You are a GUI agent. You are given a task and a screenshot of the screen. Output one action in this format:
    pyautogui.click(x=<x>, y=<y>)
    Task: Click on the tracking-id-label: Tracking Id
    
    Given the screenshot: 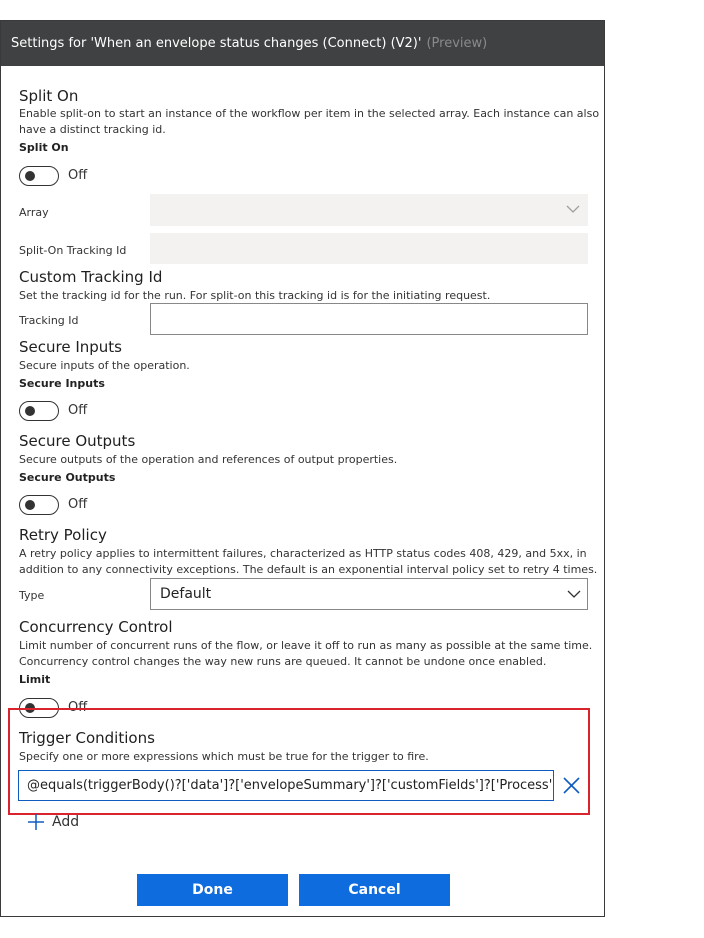 What is the action you would take?
    pyautogui.click(x=49, y=320)
    